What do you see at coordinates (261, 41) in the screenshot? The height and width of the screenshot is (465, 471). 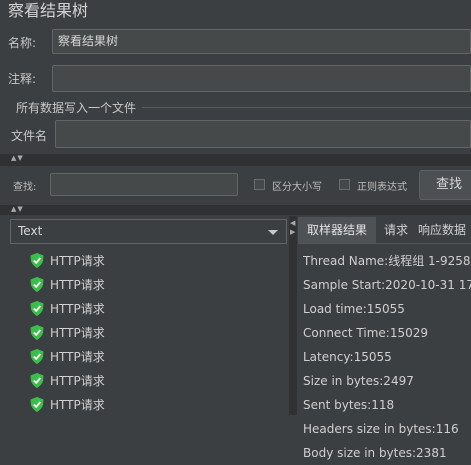 I see `name-field: 察看结果树` at bounding box center [261, 41].